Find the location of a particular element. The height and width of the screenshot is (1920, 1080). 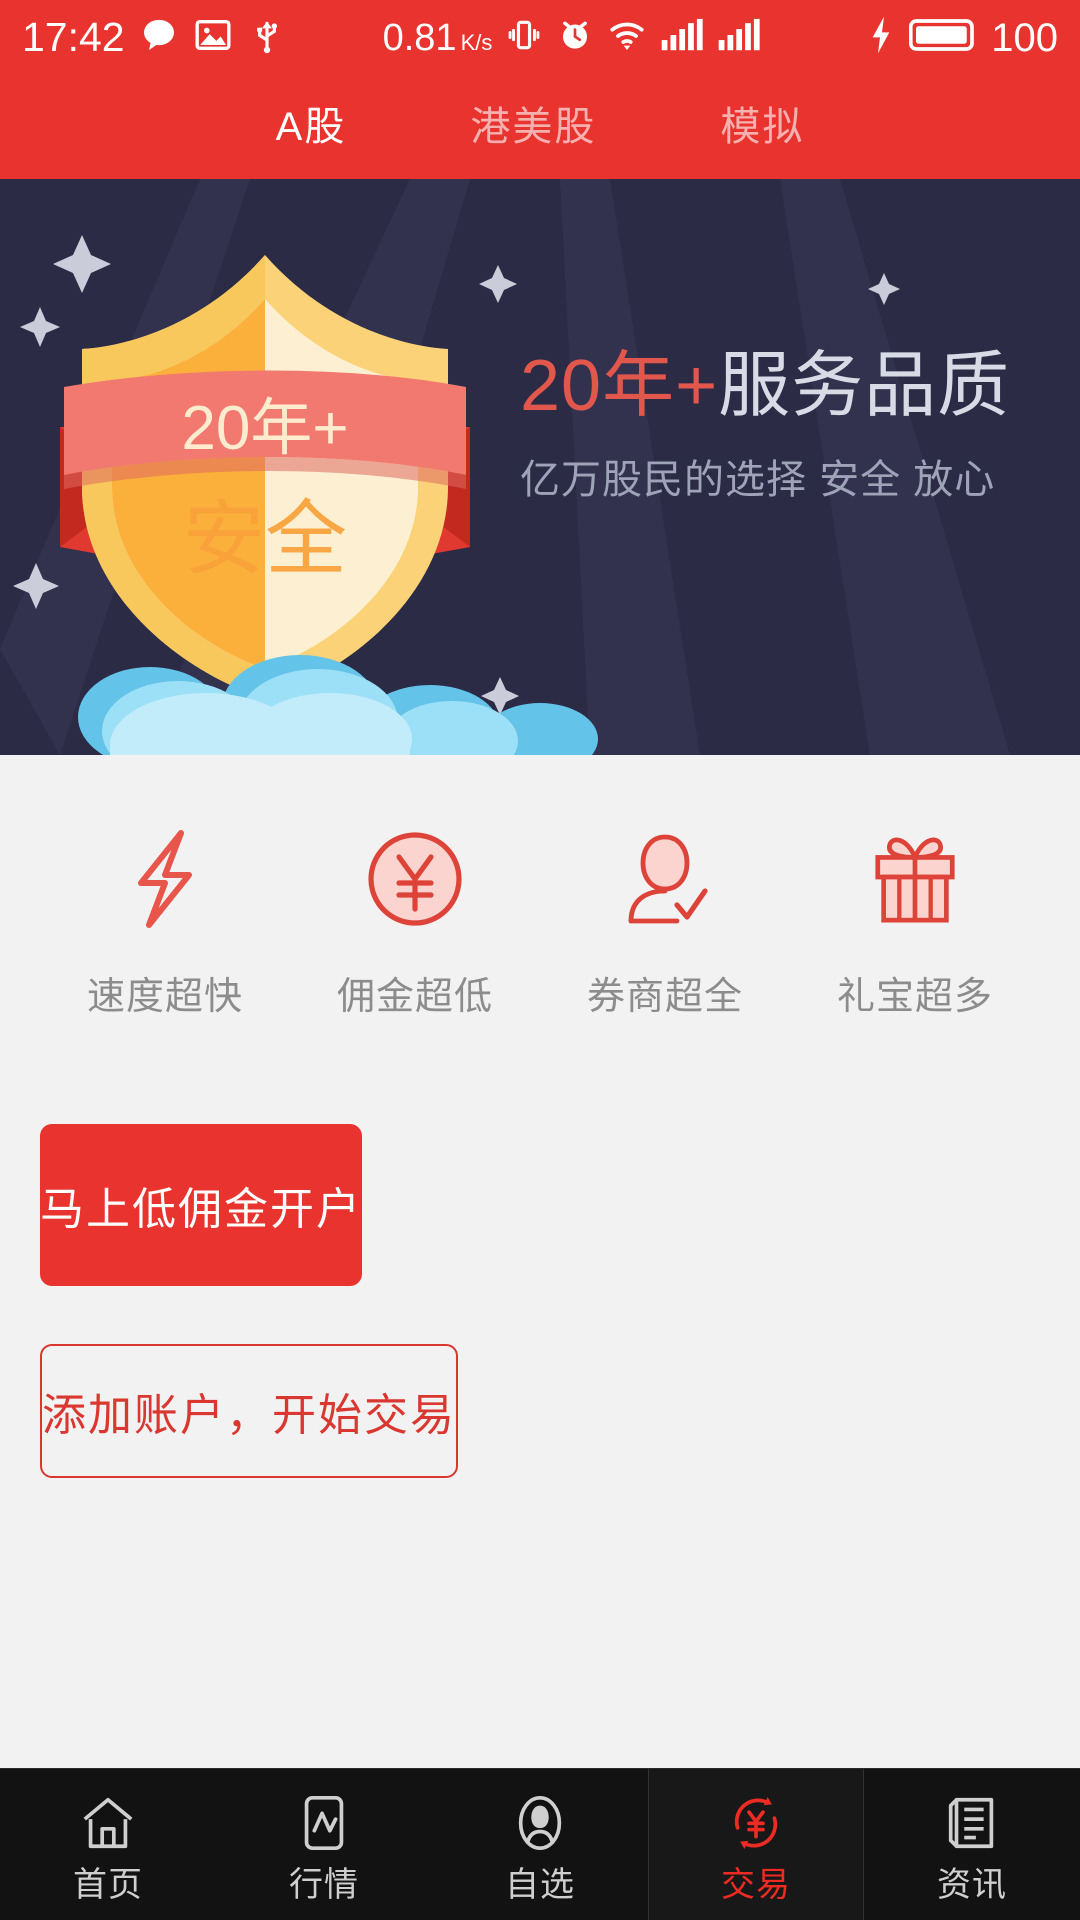

battery-percentage: 100 is located at coordinates (1024, 37).